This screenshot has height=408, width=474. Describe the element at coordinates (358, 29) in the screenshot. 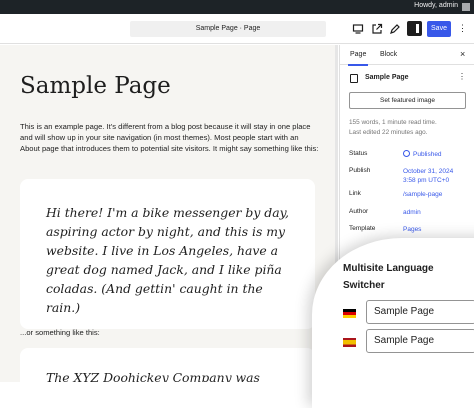

I see `desktop-preview-icon` at that location.